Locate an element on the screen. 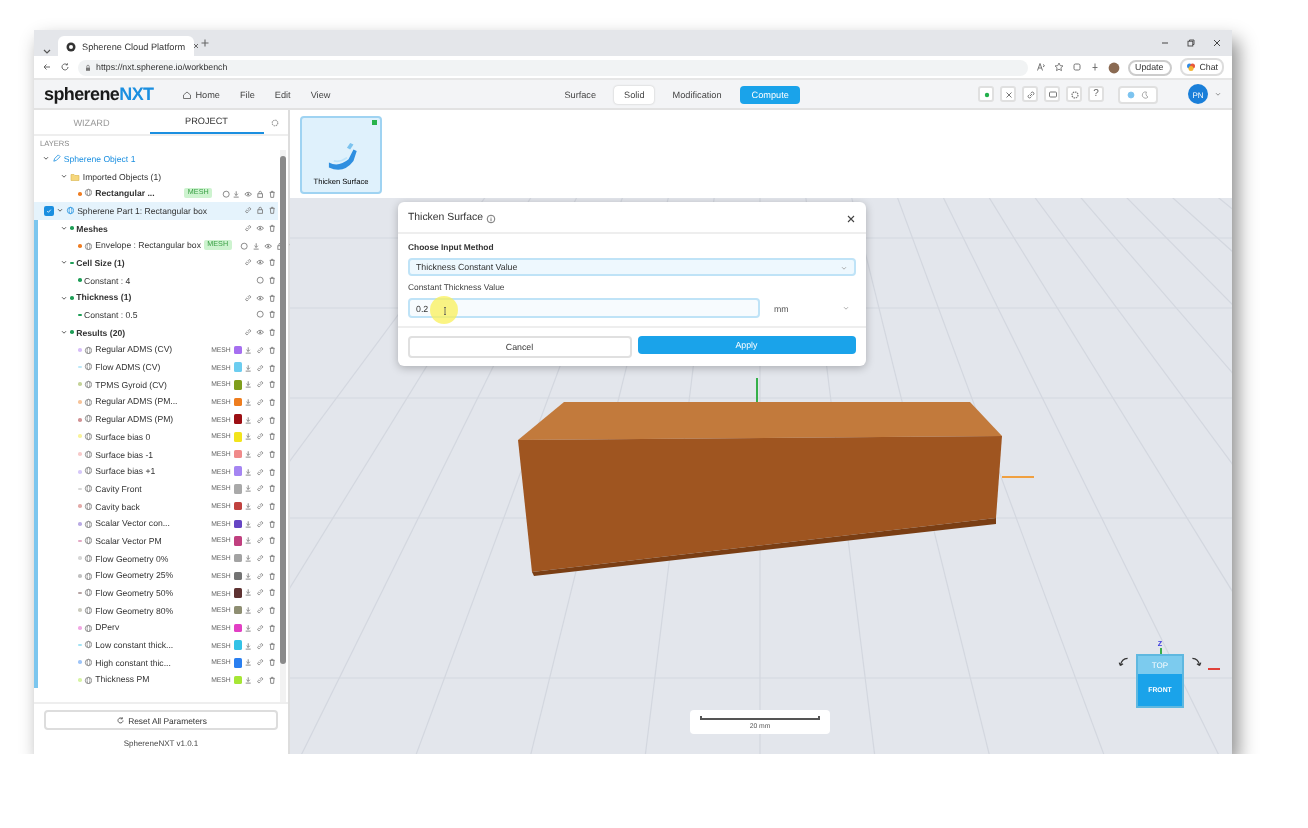 This screenshot has height=828, width=1308. scrollbar is located at coordinates (283, 426).